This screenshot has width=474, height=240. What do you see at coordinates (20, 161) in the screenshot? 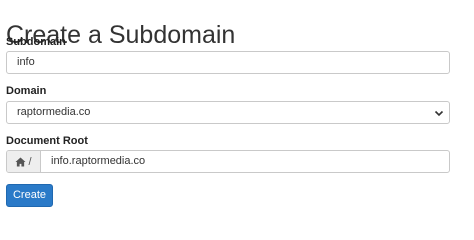
I see `home-icon` at bounding box center [20, 161].